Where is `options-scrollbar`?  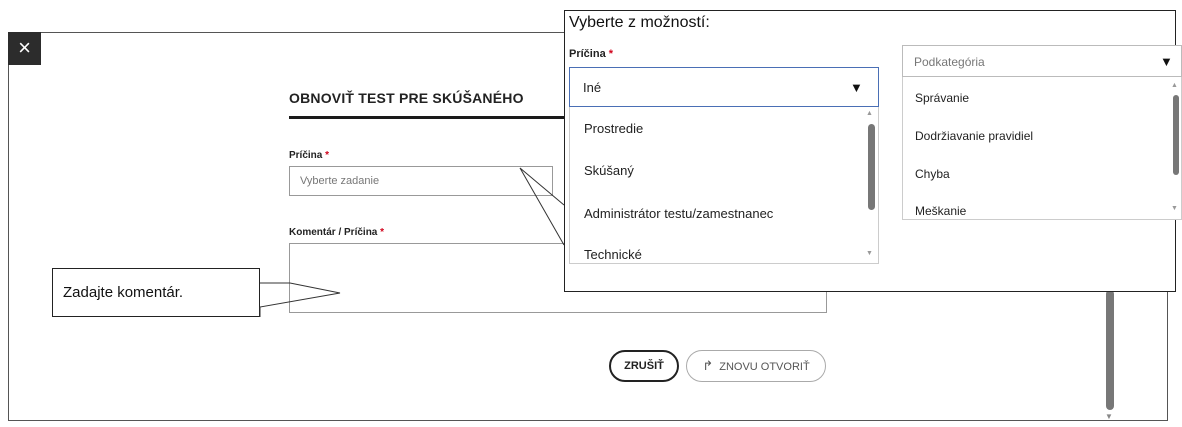 options-scrollbar is located at coordinates (871, 167).